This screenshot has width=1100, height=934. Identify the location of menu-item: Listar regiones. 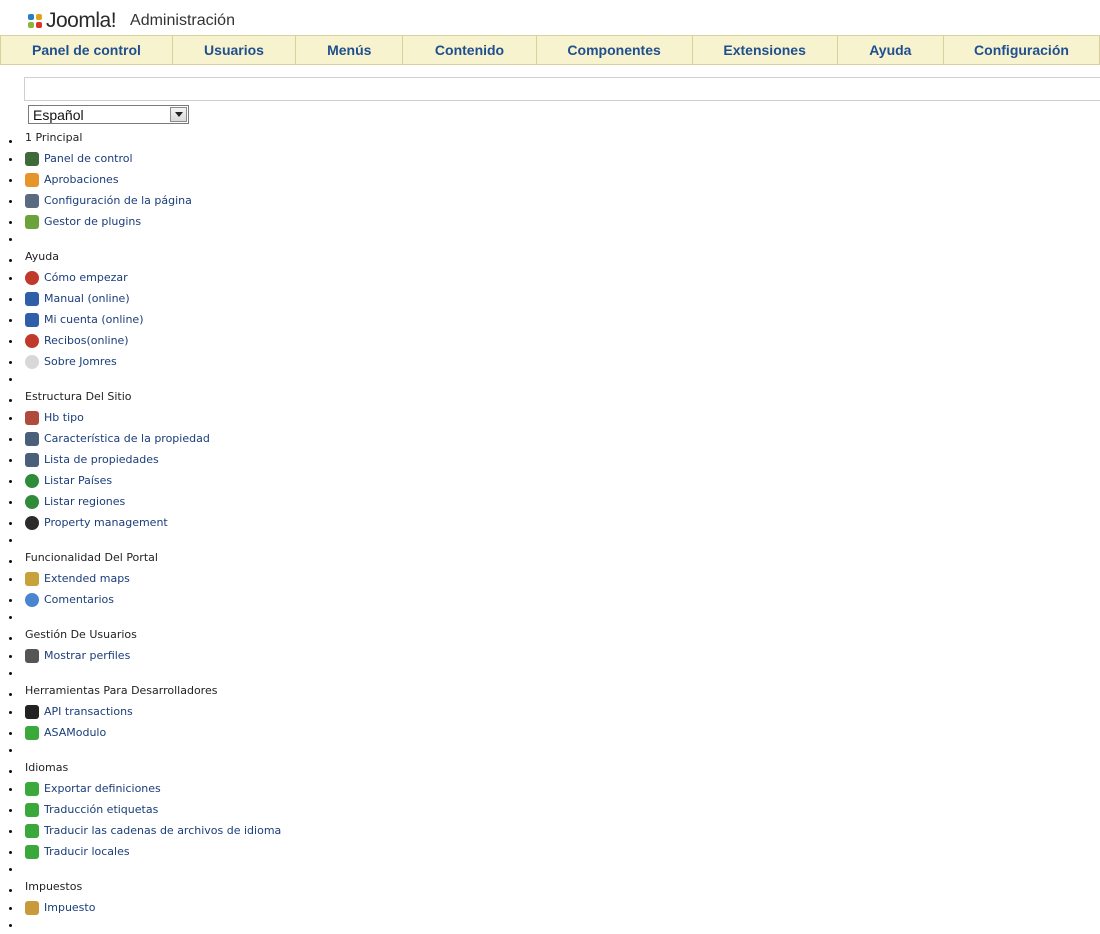
(200, 501).